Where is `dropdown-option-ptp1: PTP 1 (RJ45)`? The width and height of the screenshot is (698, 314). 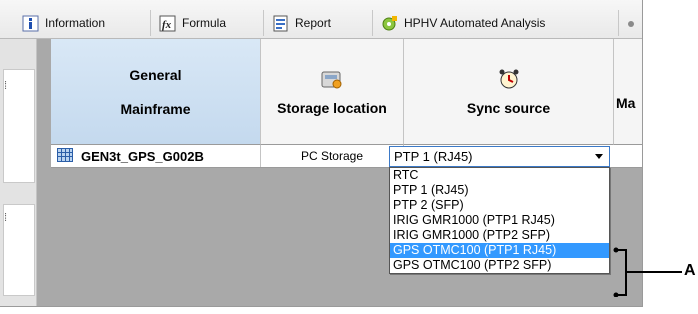 dropdown-option-ptp1: PTP 1 (RJ45) is located at coordinates (499, 190).